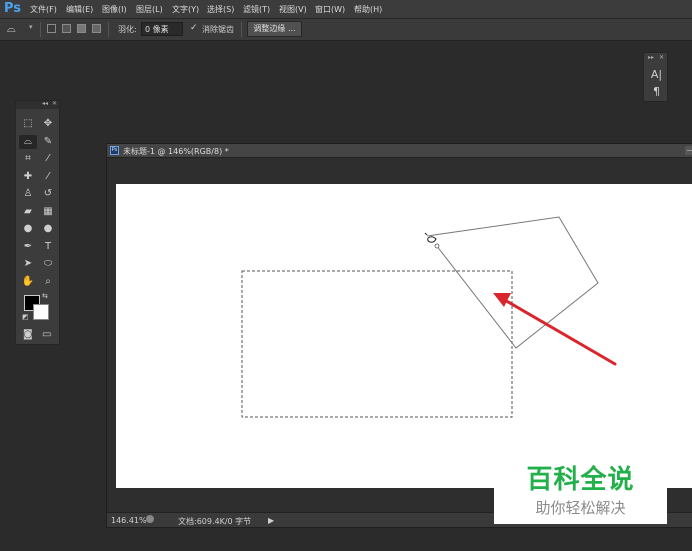 The image size is (692, 551). I want to click on watermark-subtitle: 助你轻松解决, so click(580, 508).